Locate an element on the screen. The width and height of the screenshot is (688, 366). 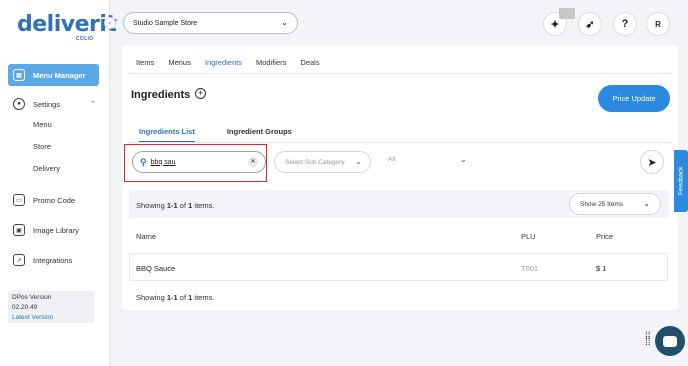
sidebar-item-image-library: ▣ Image Library is located at coordinates (53, 230).